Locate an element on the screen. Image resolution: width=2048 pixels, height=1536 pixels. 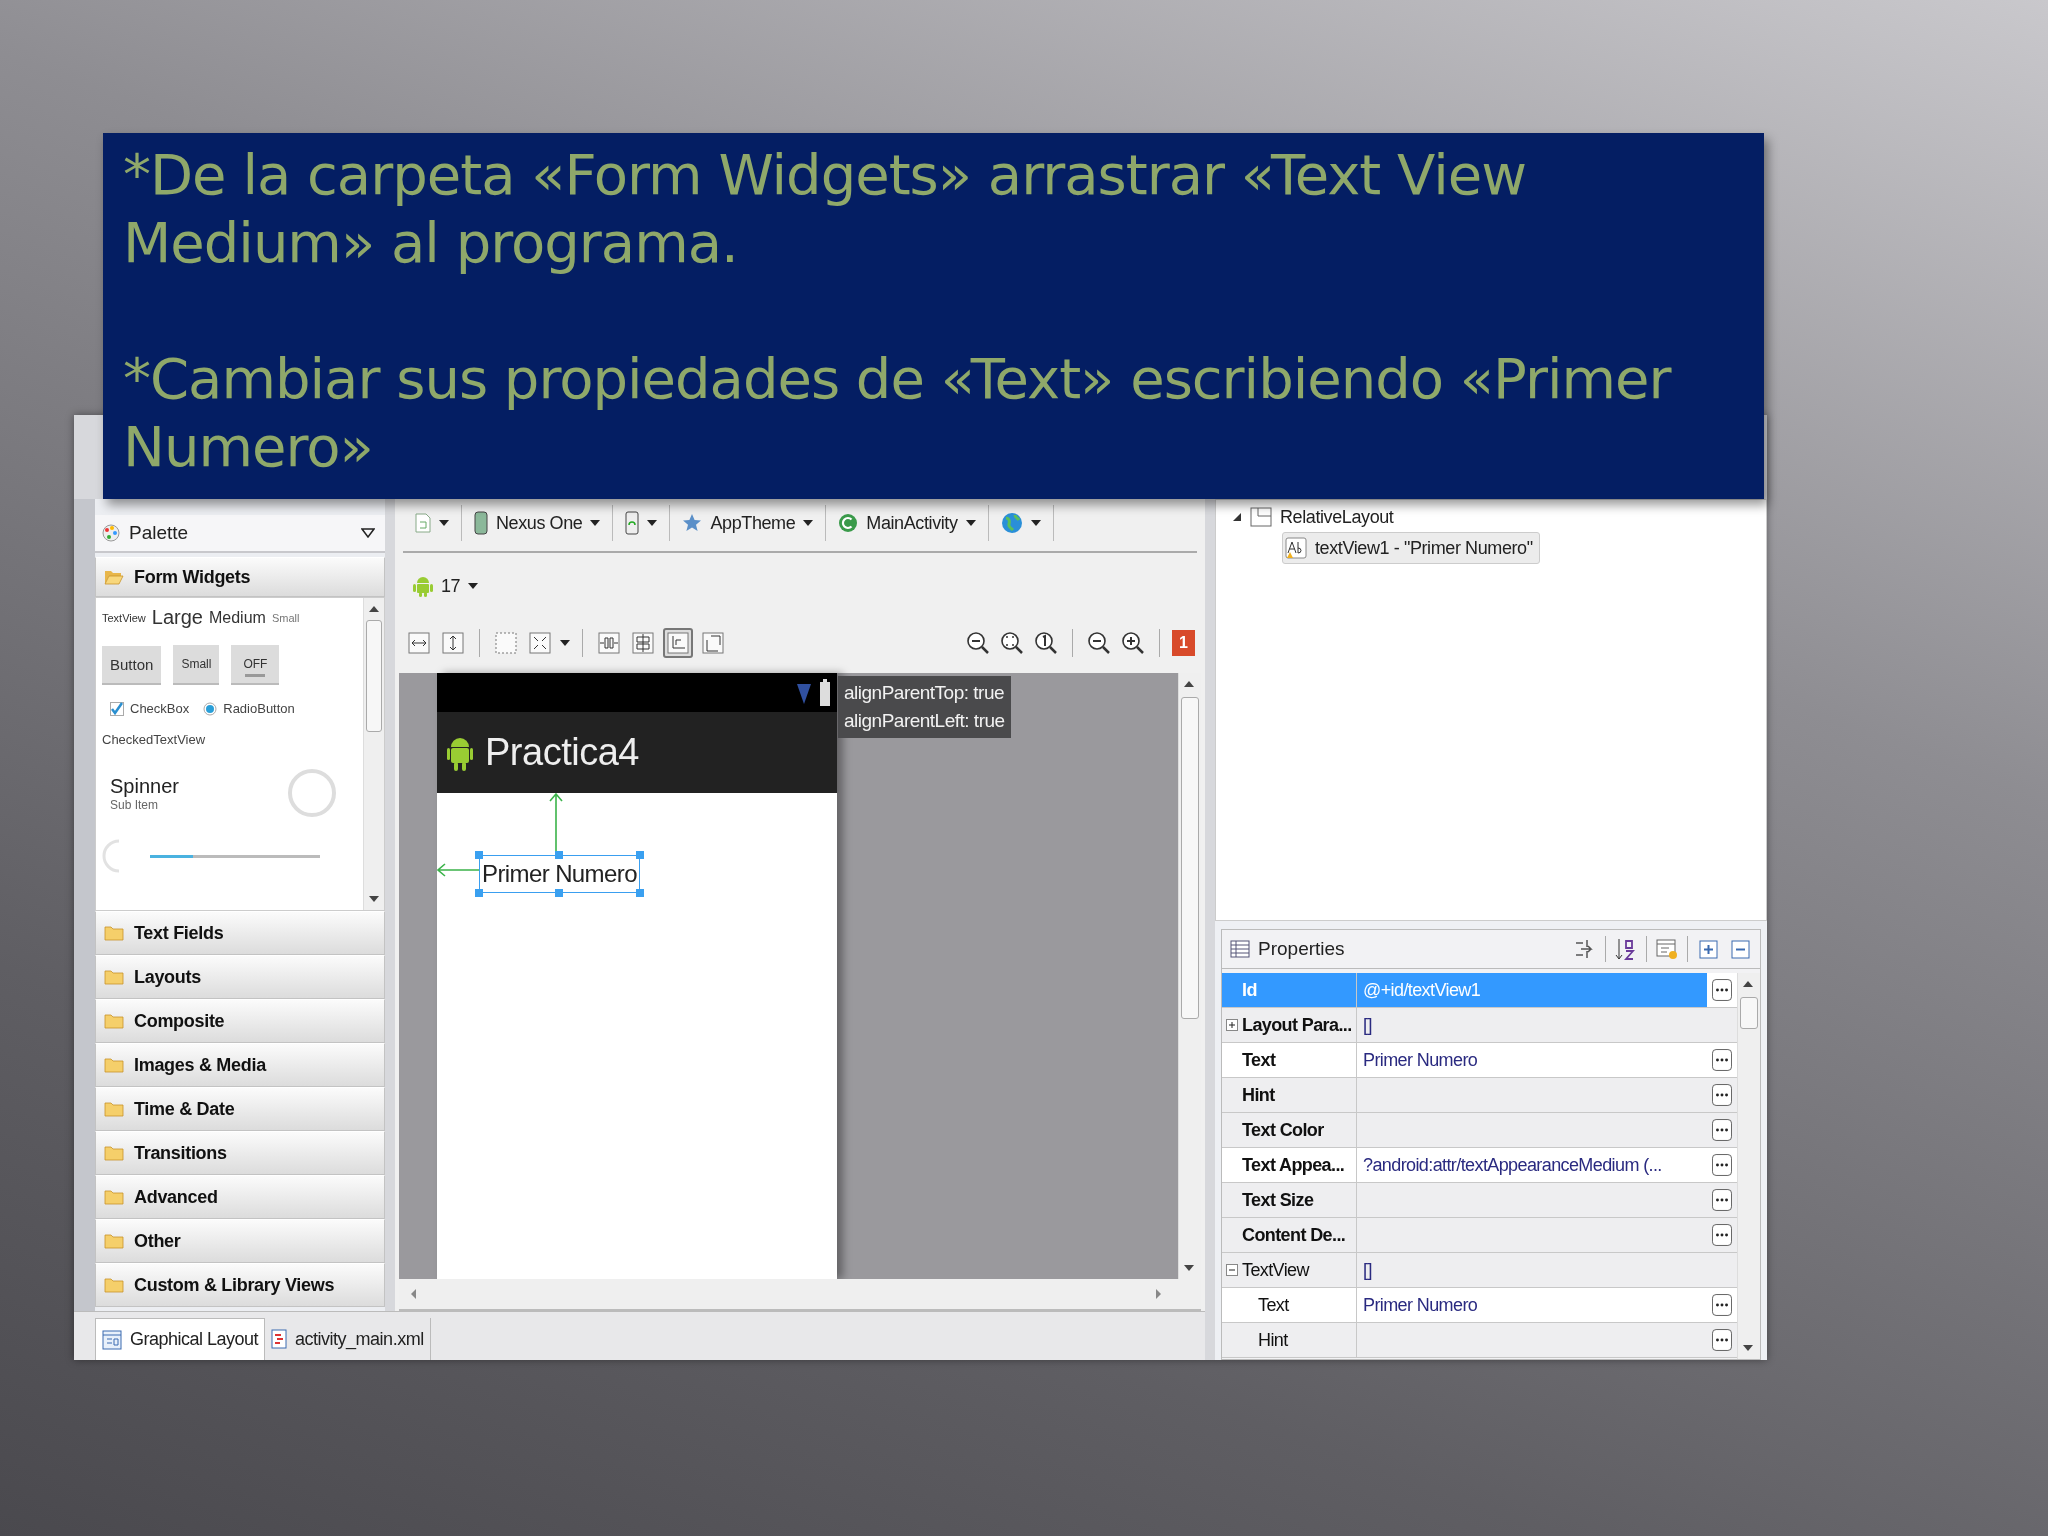
checked-text-view-sample: CheckedTextView is located at coordinates (154, 739).